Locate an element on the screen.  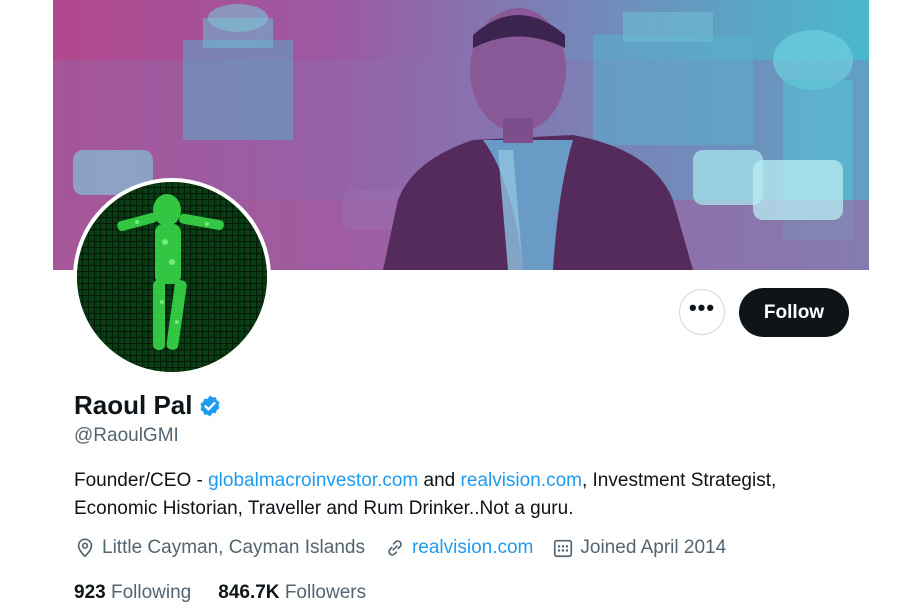
followers-label: Followers is located at coordinates (325, 592).